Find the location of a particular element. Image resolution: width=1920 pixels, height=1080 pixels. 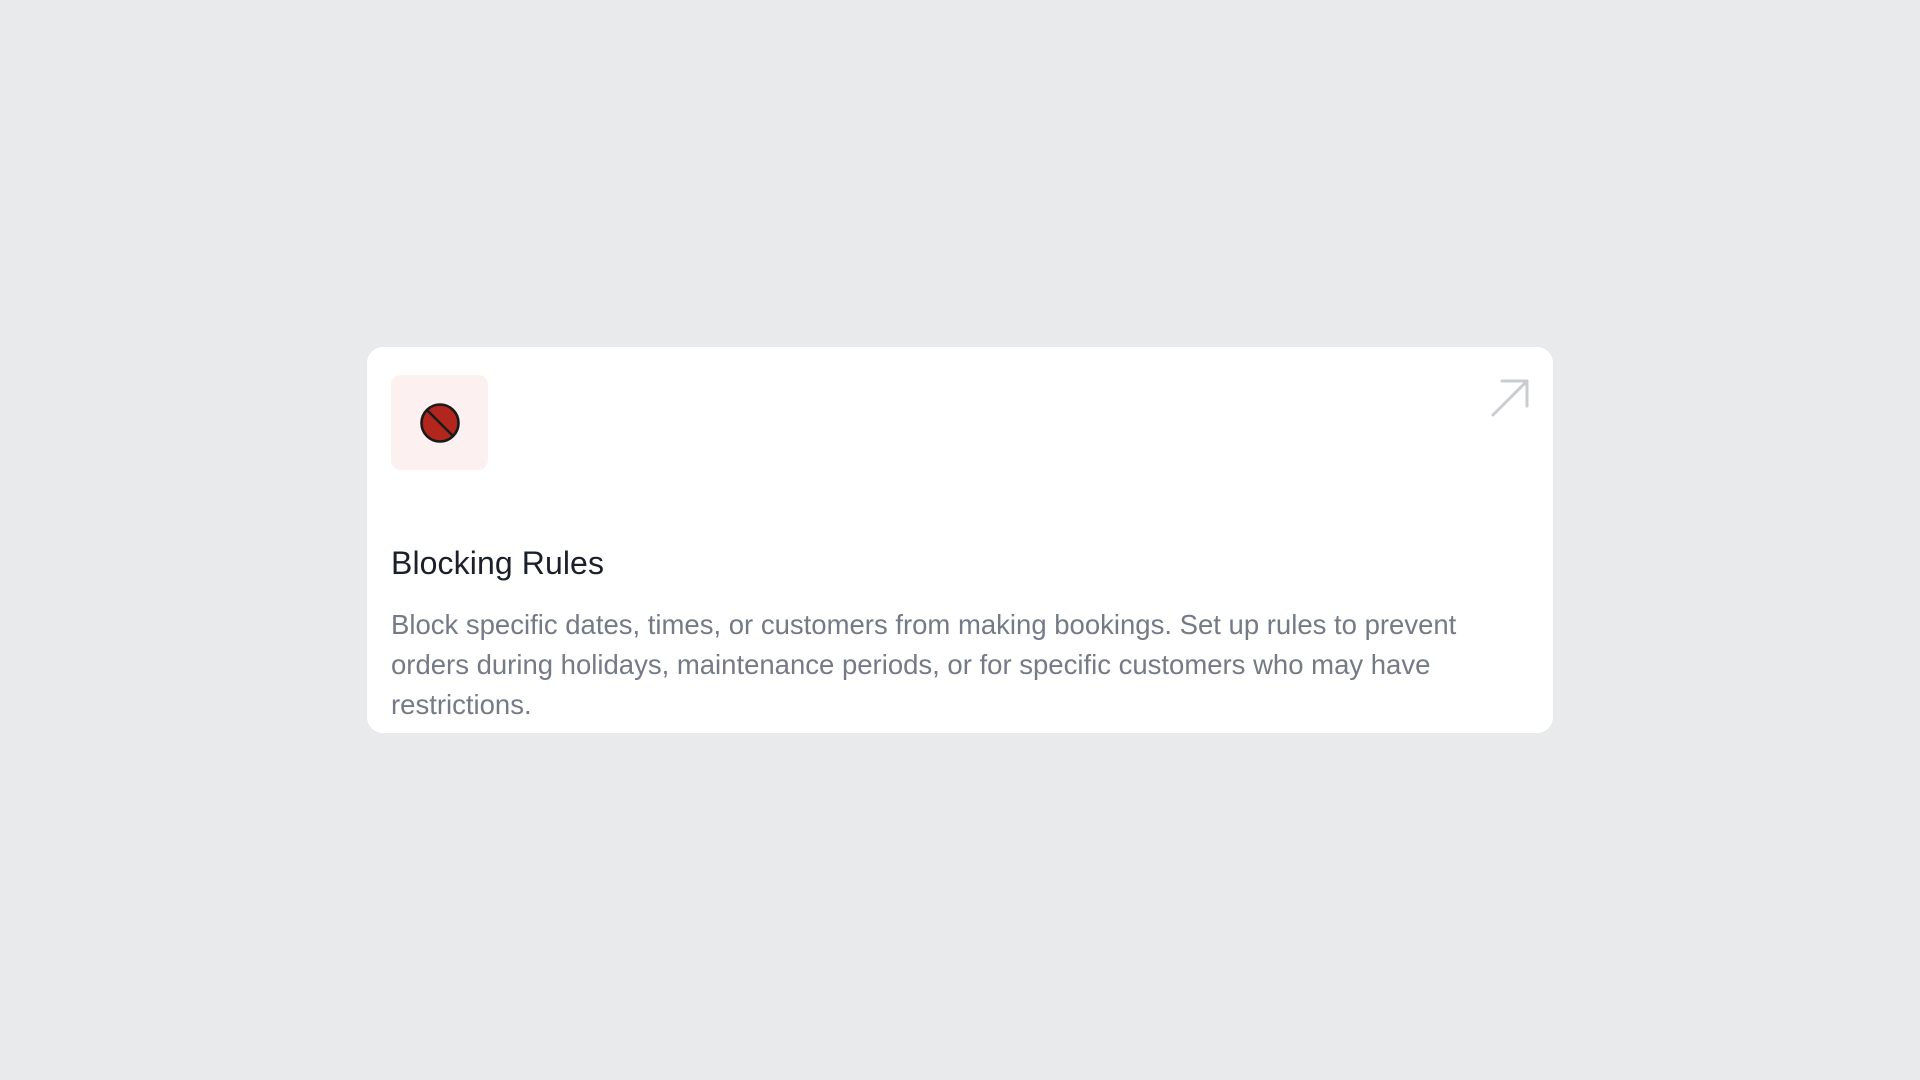

open-link-button is located at coordinates (1510, 398).